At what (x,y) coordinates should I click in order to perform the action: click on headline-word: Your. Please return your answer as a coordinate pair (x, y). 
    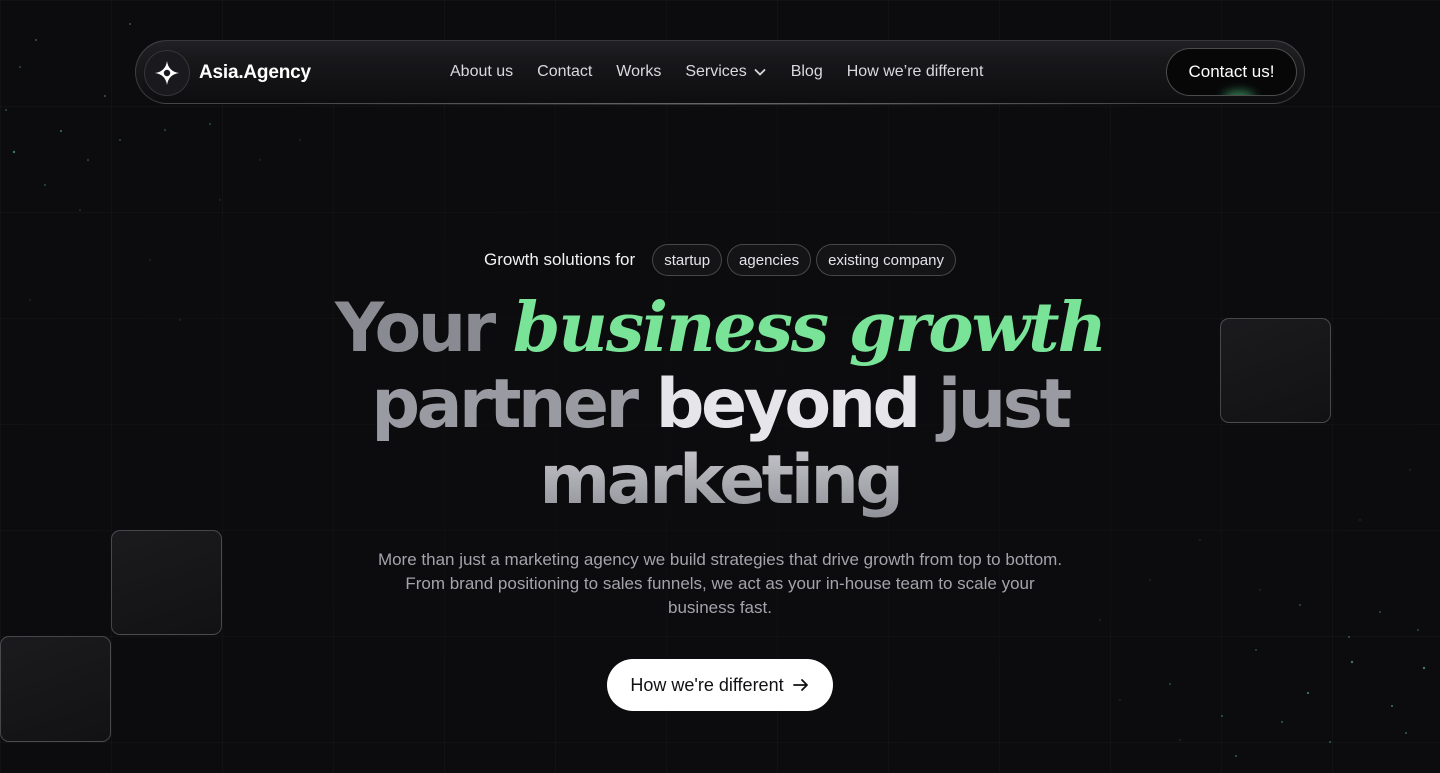
    Looking at the image, I should click on (415, 328).